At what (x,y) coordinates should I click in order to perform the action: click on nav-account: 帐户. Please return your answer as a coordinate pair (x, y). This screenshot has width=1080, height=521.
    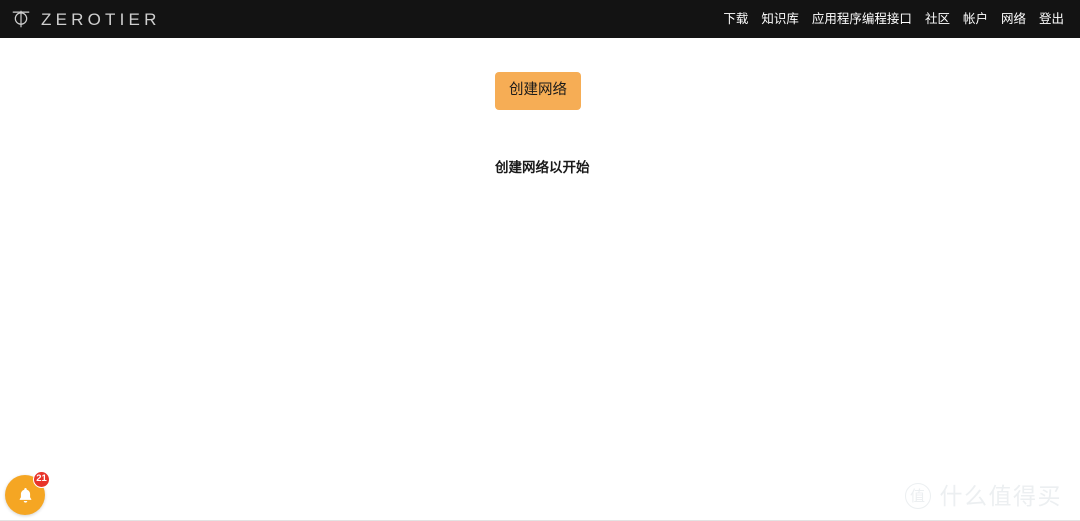
    Looking at the image, I should click on (975, 19).